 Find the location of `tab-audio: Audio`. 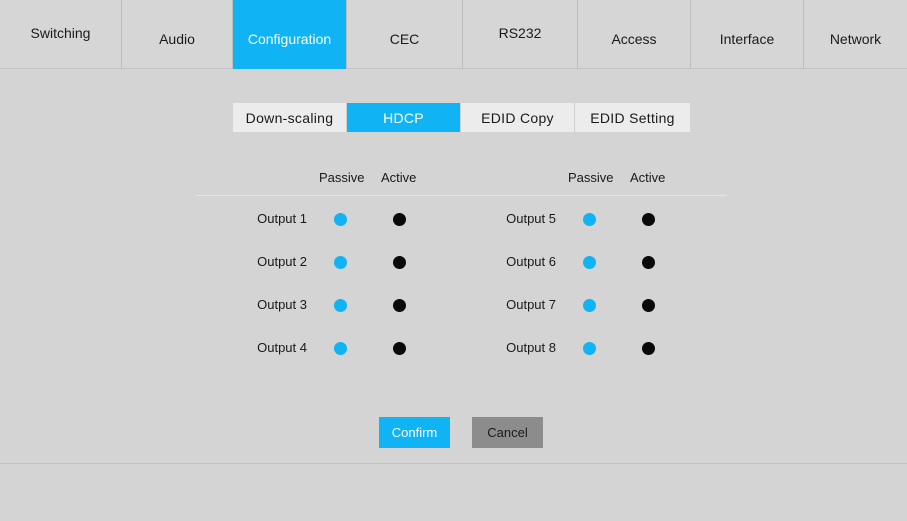

tab-audio: Audio is located at coordinates (177, 34).